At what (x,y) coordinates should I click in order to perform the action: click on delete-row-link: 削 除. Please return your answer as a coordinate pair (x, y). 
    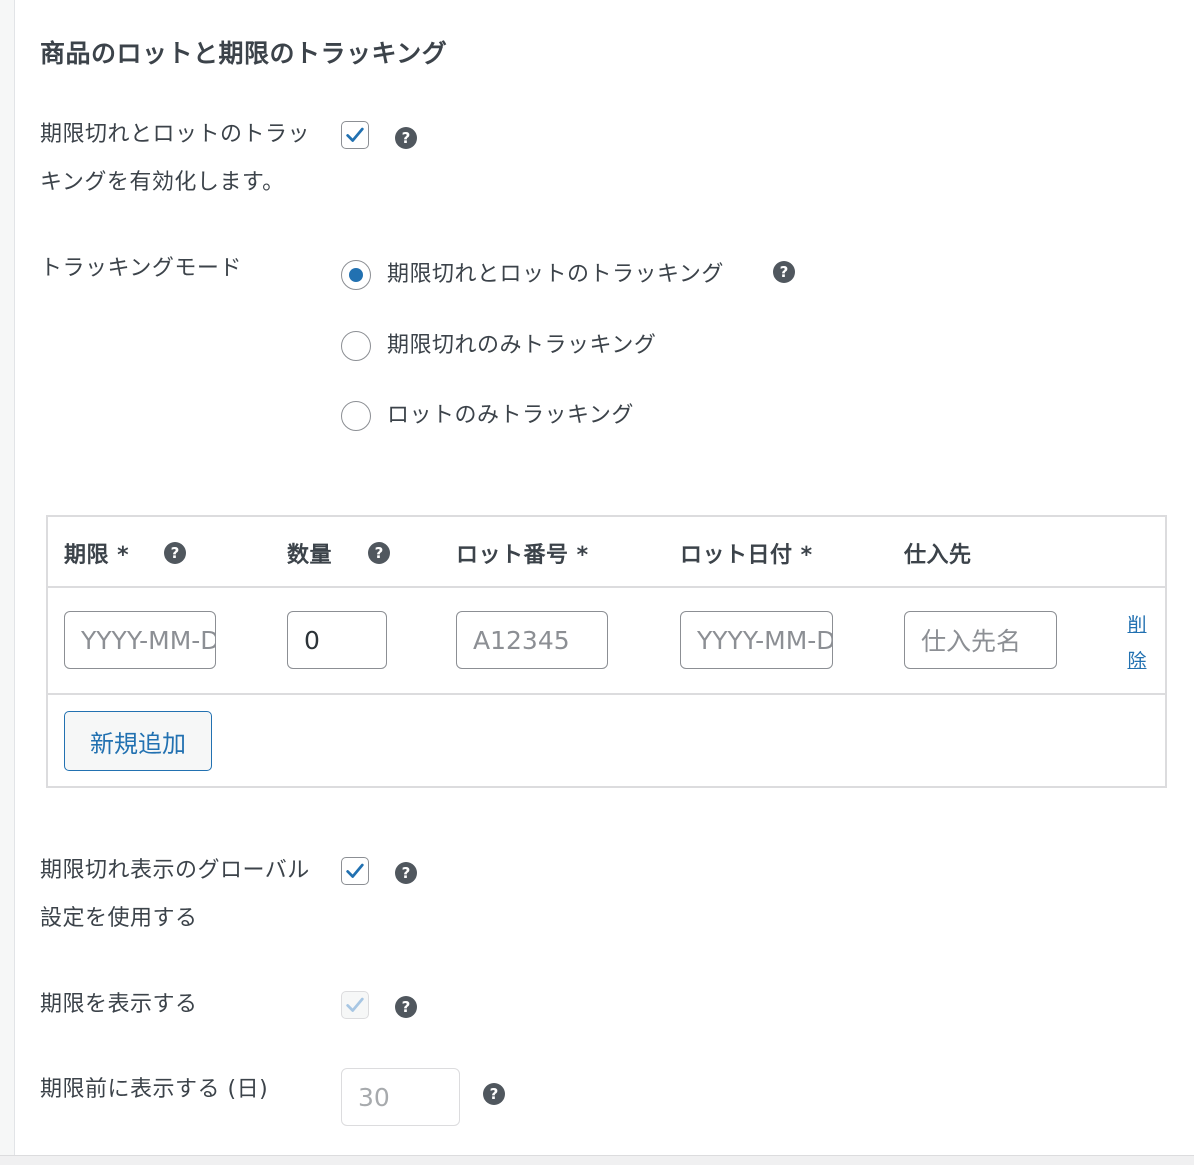
    Looking at the image, I should click on (1137, 643).